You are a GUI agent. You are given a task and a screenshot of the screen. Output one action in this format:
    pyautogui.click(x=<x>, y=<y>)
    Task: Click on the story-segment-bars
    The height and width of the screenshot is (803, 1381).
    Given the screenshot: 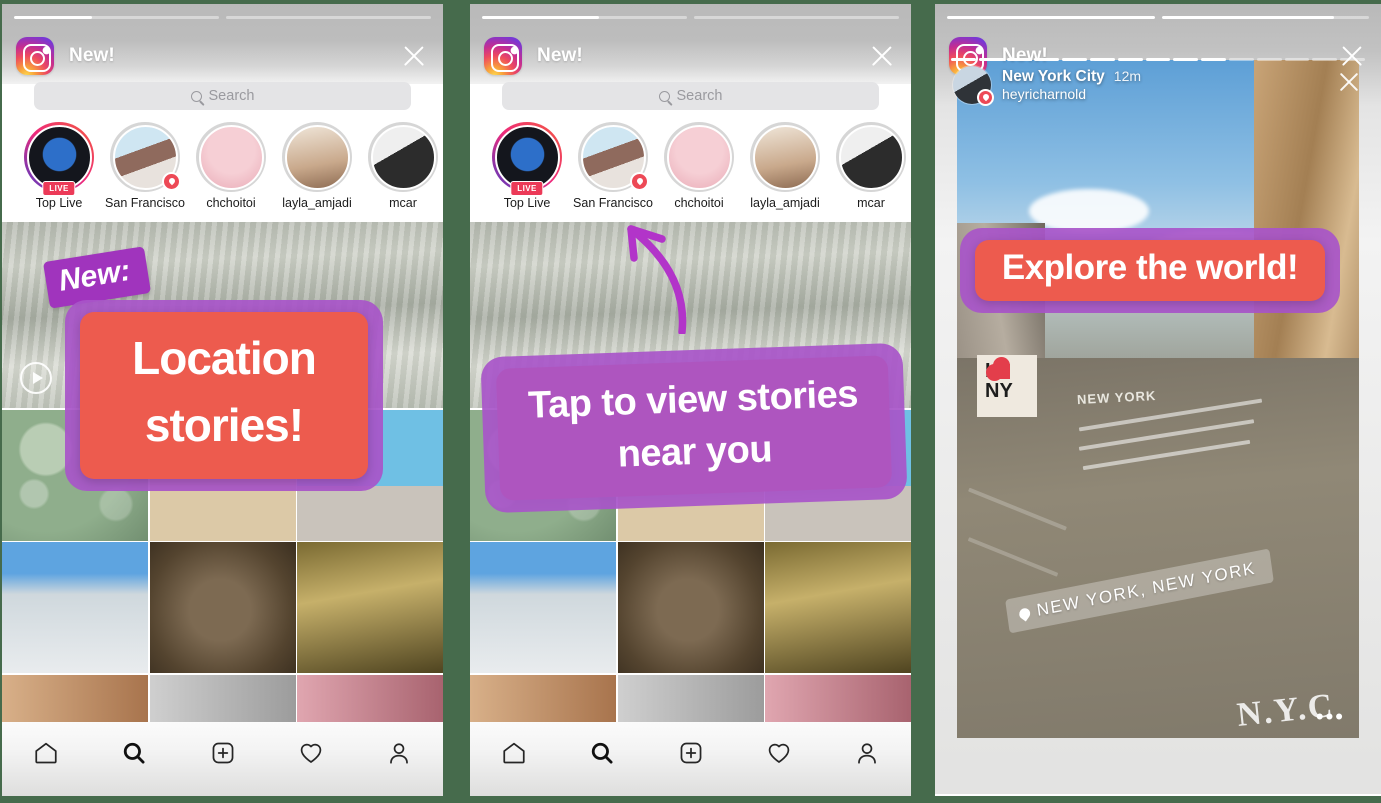 What is the action you would take?
    pyautogui.click(x=1158, y=59)
    